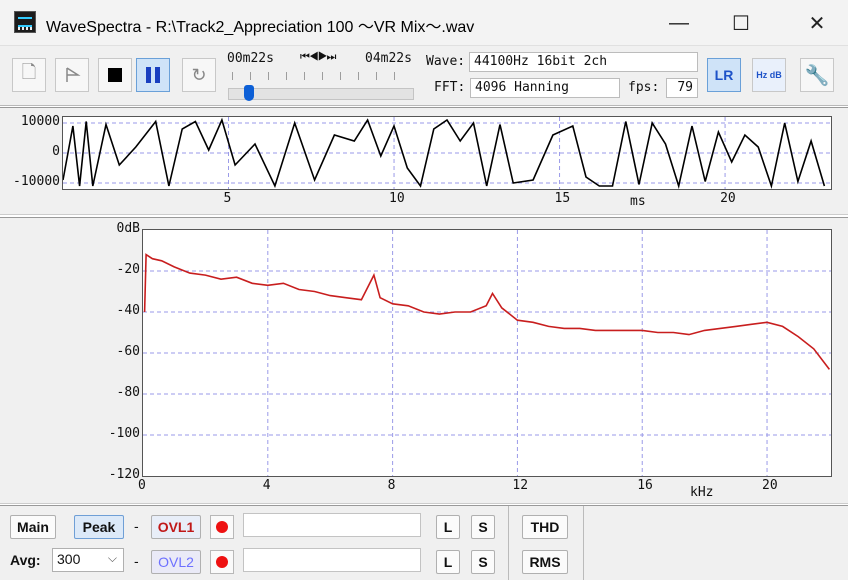 This screenshot has height=580, width=848. I want to click on play-button, so click(72, 75).